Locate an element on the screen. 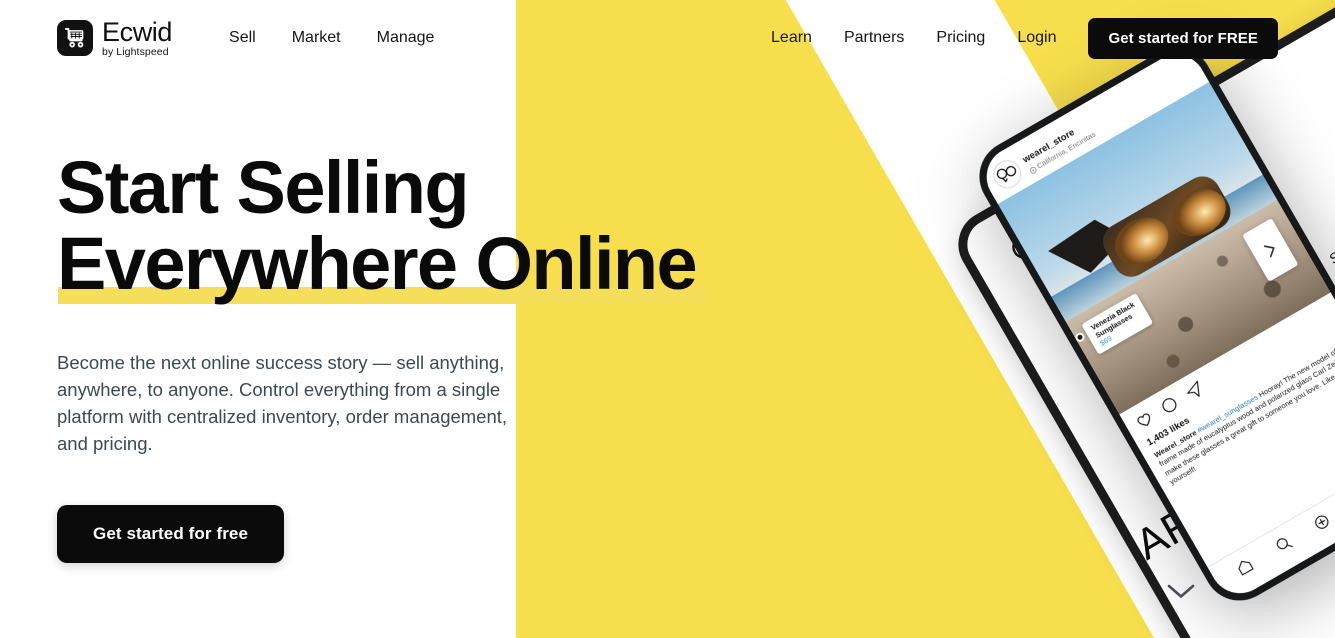 The image size is (1335, 638). primary-nav: Sell Market Manage is located at coordinates (331, 38).